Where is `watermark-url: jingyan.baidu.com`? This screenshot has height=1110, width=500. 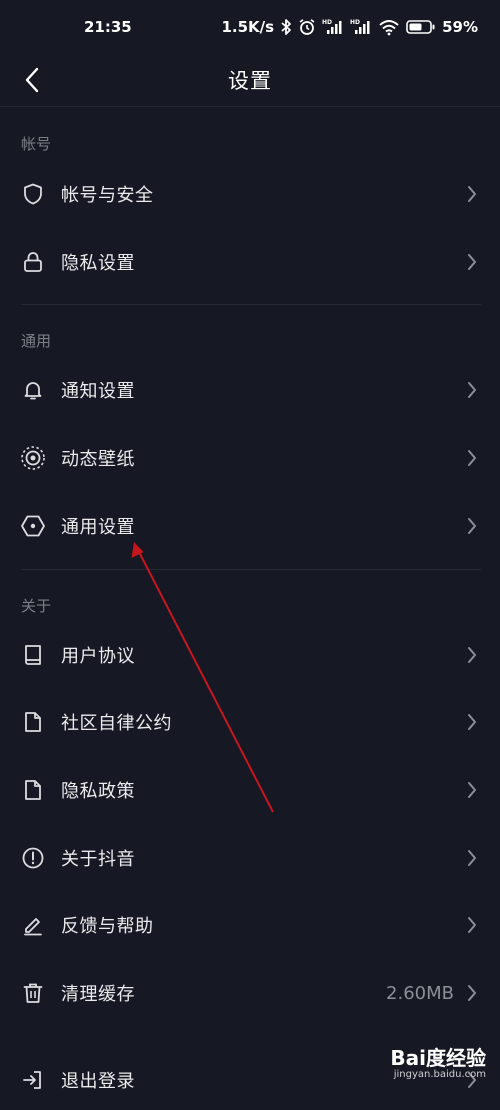
watermark-url: jingyan.baidu.com is located at coordinates (439, 1074).